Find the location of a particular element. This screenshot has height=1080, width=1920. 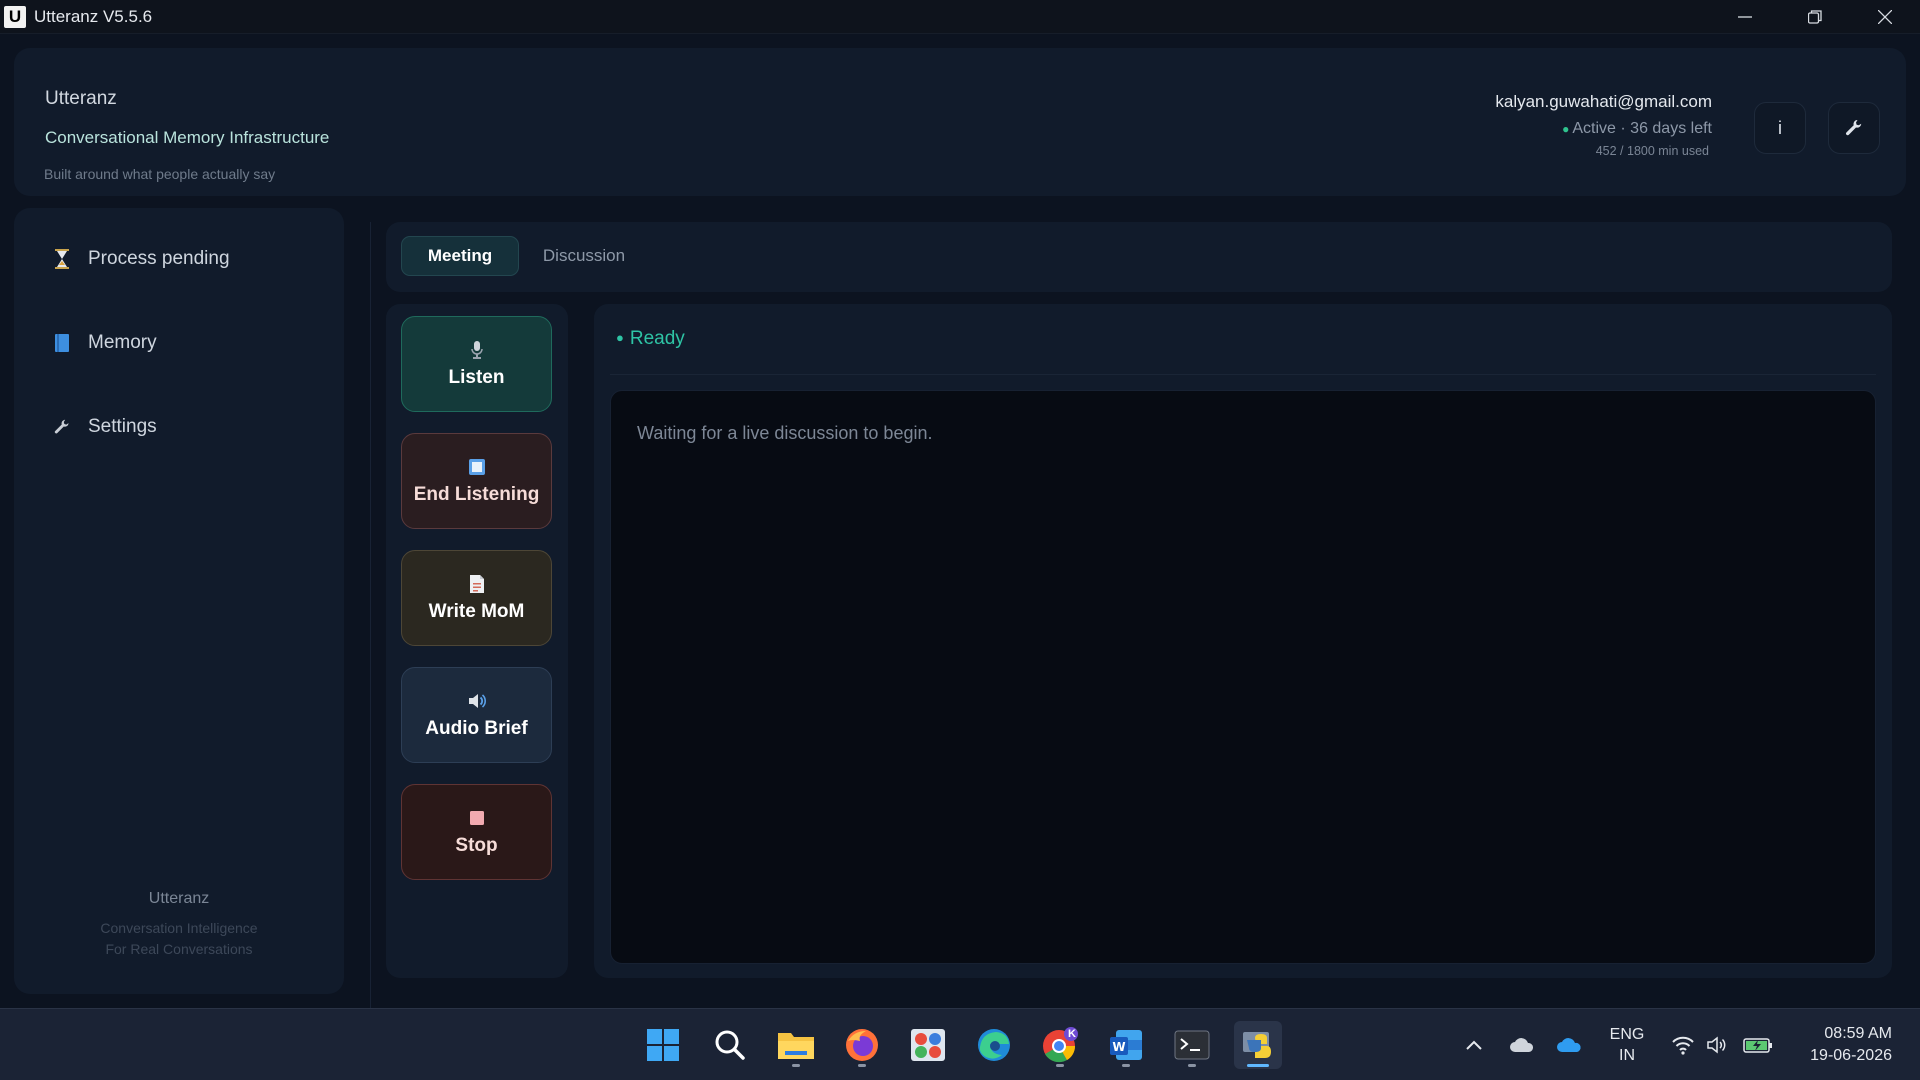

restore-button is located at coordinates (1815, 17).